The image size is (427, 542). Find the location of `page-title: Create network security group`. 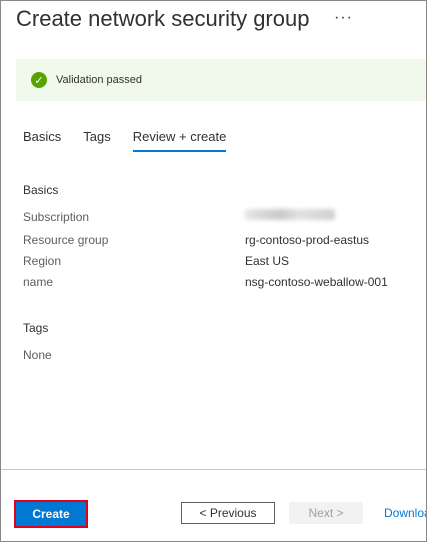

page-title: Create network security group is located at coordinates (163, 18).